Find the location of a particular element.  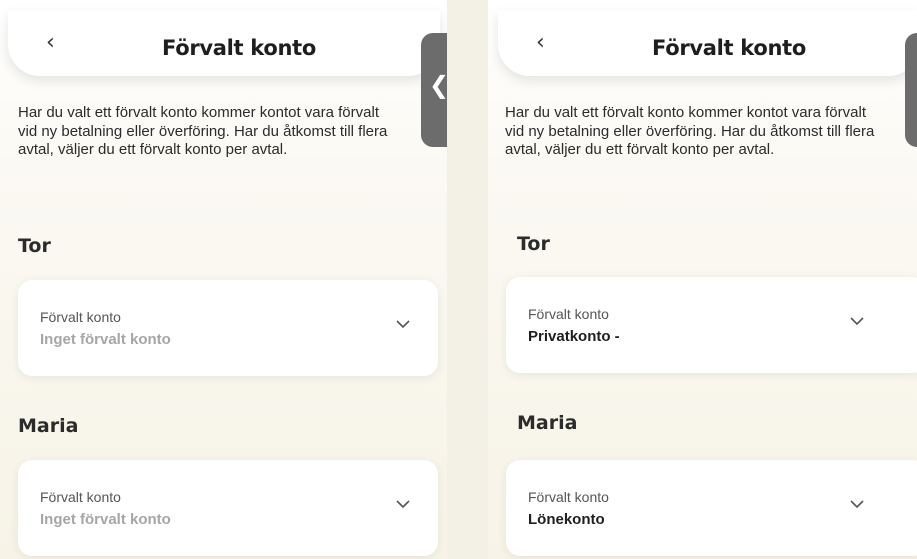

default-account-select-tor: Förvalt konto Privatkonto - is located at coordinates (711, 325).